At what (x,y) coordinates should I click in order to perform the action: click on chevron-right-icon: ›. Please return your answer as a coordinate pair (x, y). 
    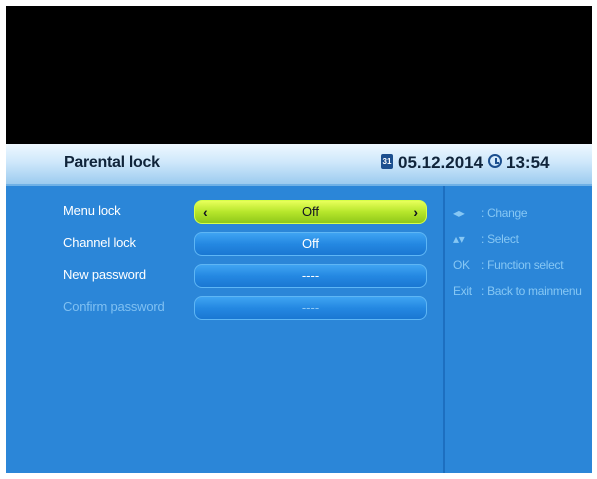
    Looking at the image, I should click on (415, 212).